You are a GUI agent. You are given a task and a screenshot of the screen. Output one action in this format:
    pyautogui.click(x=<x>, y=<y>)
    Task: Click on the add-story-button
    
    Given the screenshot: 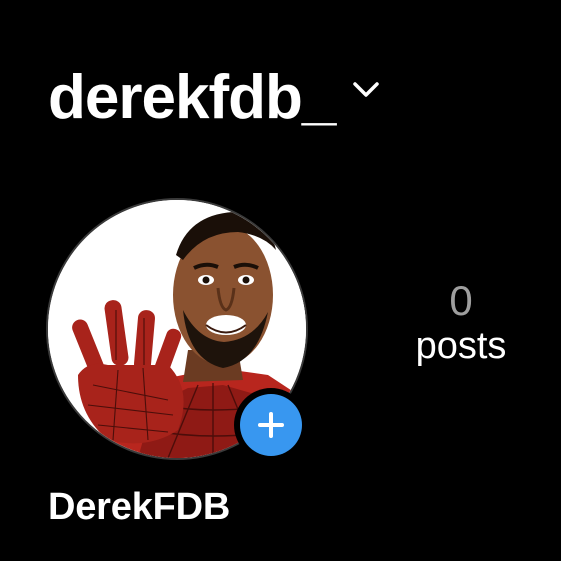 What is the action you would take?
    pyautogui.click(x=271, y=425)
    